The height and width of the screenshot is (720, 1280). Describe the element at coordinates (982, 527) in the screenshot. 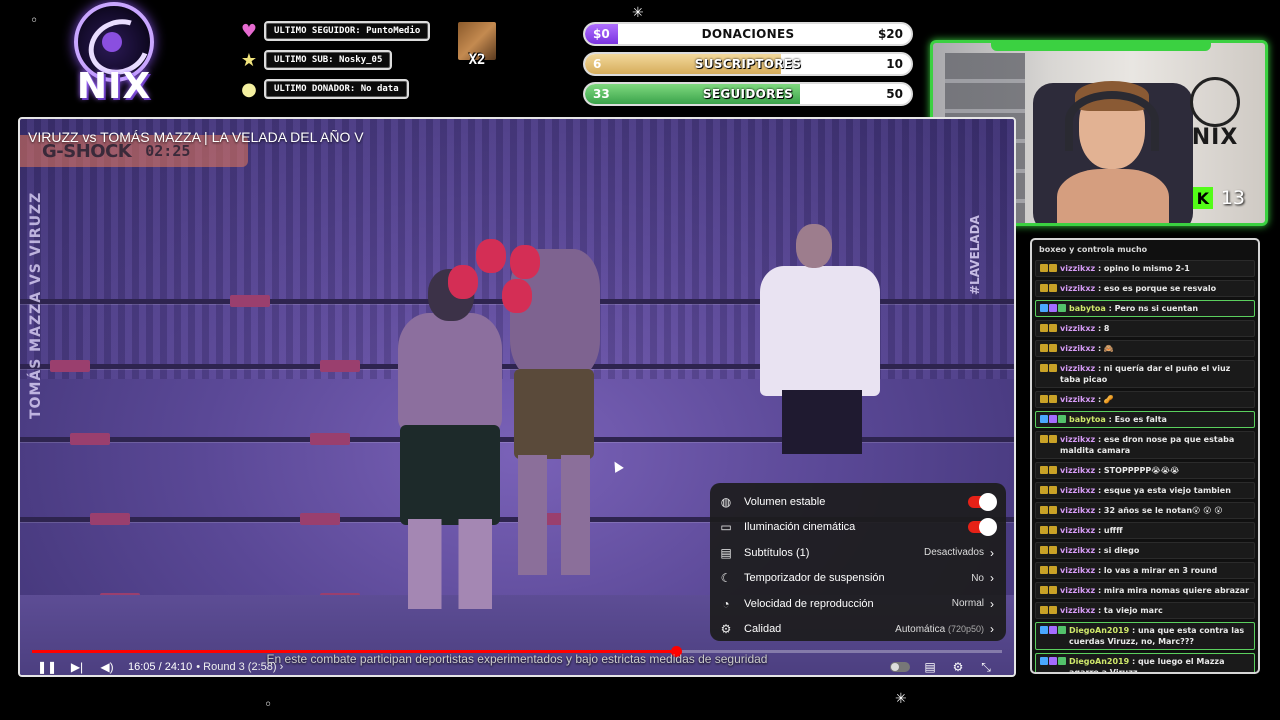

I see `ambient-mode-toggle` at that location.